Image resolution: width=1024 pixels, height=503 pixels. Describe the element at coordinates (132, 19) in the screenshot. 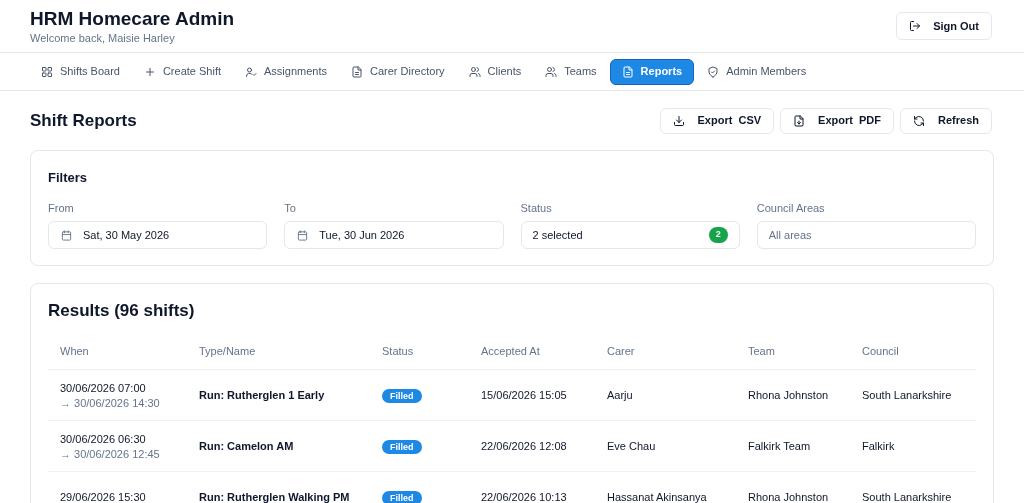

I see `app-title: HRM Homecare Admin` at that location.